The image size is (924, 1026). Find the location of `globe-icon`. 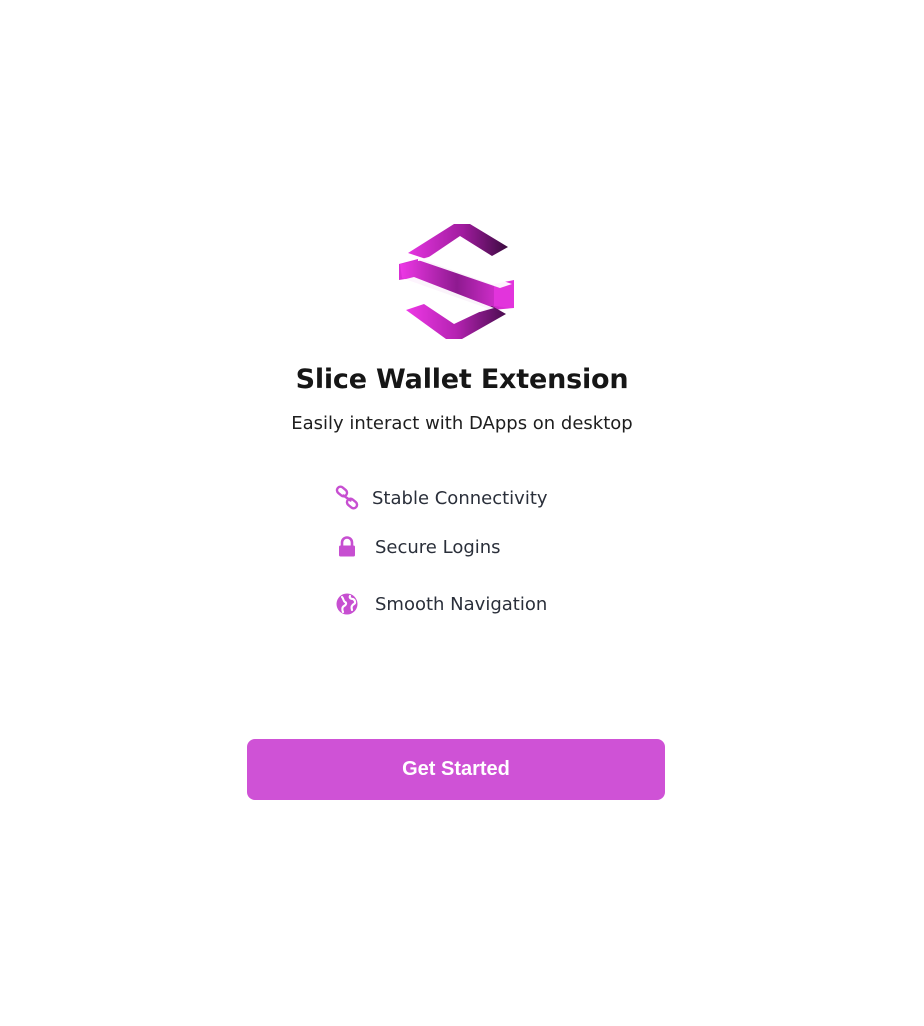

globe-icon is located at coordinates (347, 604).